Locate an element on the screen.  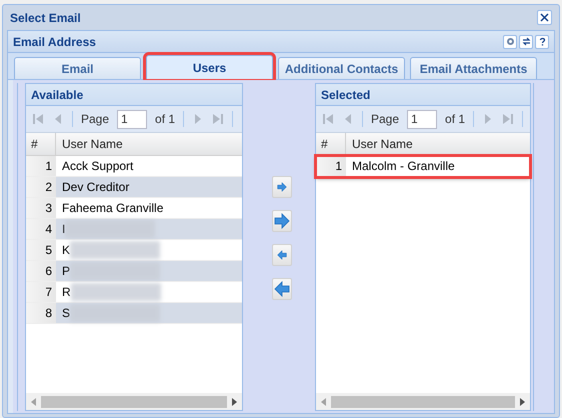
table-row: 4 I is located at coordinates (134, 229).